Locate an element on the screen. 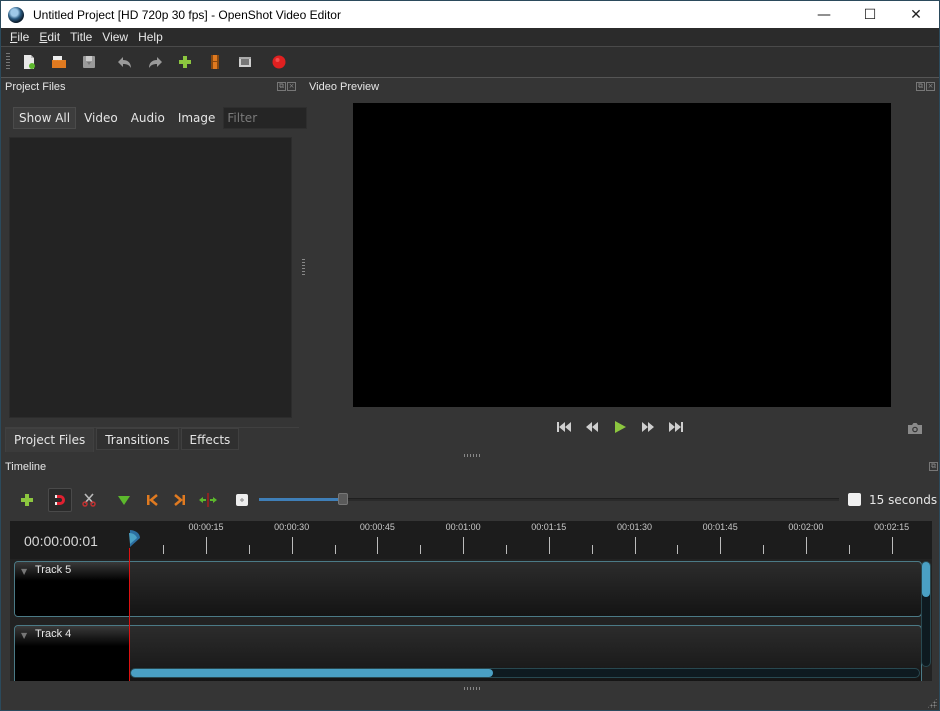  menu-file: File is located at coordinates (19, 37).